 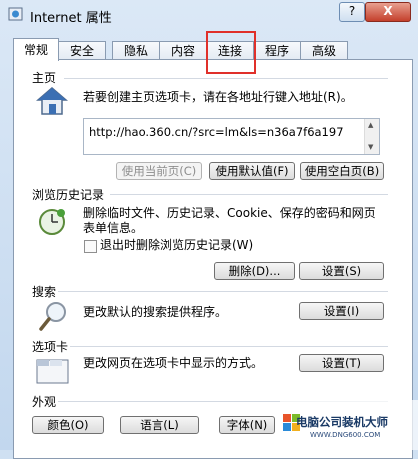 I want to click on help-button: ?, so click(x=352, y=12).